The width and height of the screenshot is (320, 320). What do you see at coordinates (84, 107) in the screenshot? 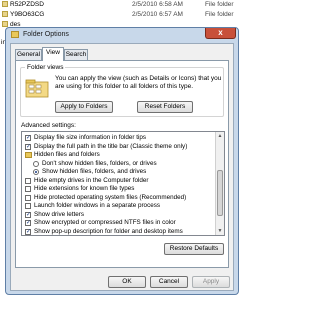
I see `apply-to-folders-button: Apply to Folders` at bounding box center [84, 107].